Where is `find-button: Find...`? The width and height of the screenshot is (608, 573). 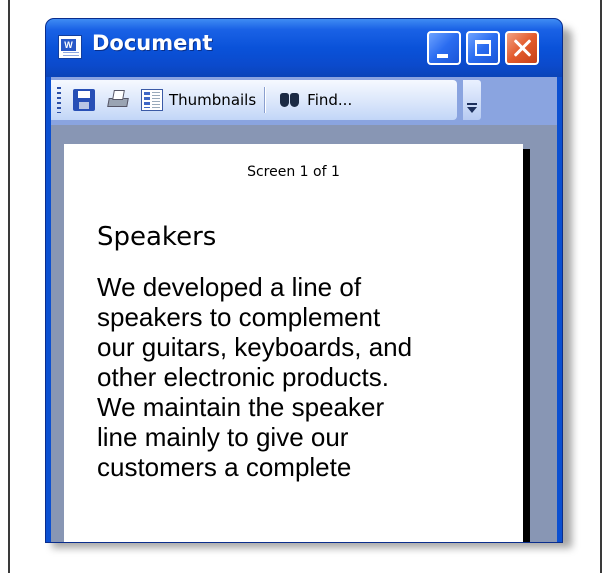 find-button: Find... is located at coordinates (329, 100).